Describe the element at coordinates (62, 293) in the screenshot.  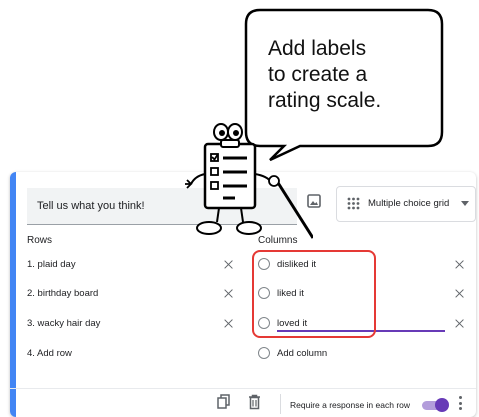
I see `row-label: 2. birthday board` at that location.